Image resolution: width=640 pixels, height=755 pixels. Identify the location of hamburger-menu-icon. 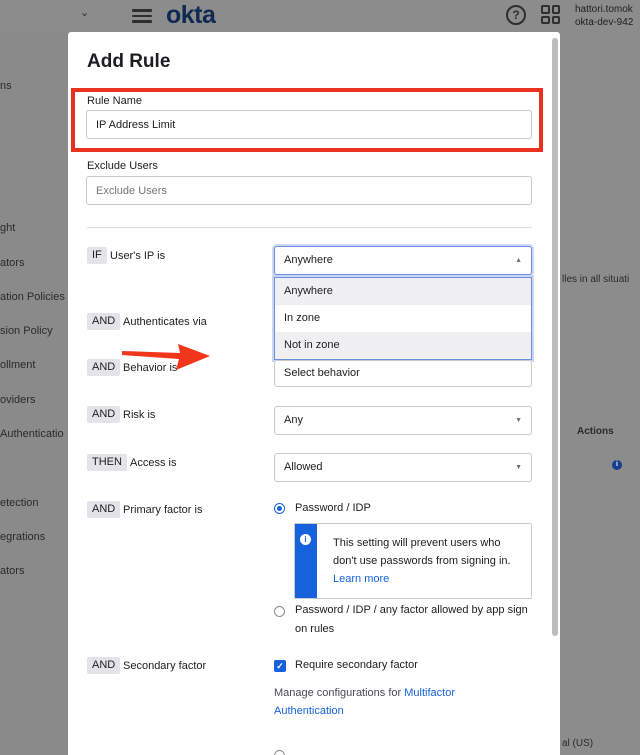
(142, 14).